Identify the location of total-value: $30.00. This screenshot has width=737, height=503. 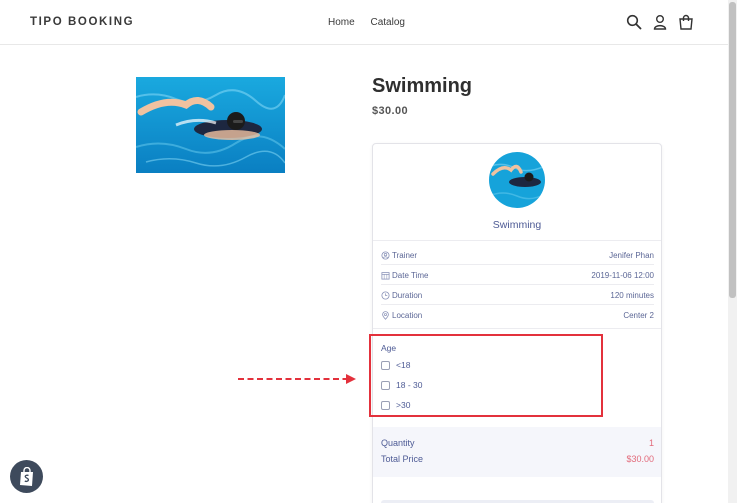
(640, 459).